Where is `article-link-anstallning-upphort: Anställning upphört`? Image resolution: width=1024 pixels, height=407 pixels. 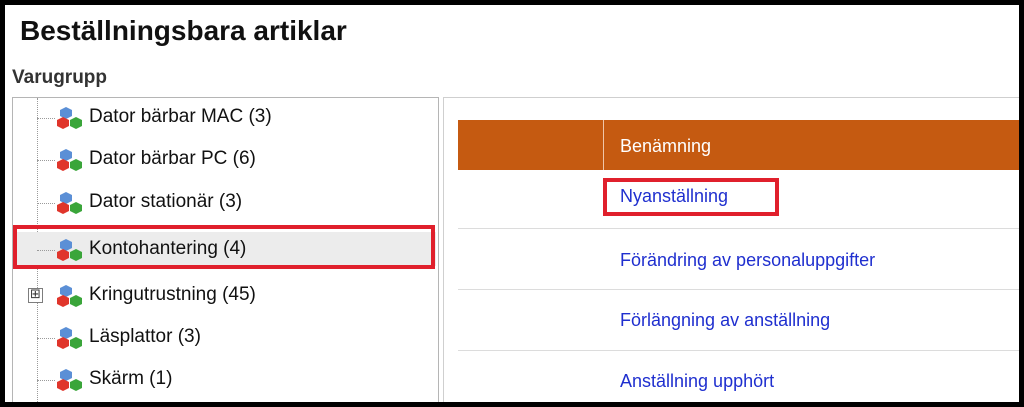 article-link-anstallning-upphort: Anställning upphört is located at coordinates (697, 381).